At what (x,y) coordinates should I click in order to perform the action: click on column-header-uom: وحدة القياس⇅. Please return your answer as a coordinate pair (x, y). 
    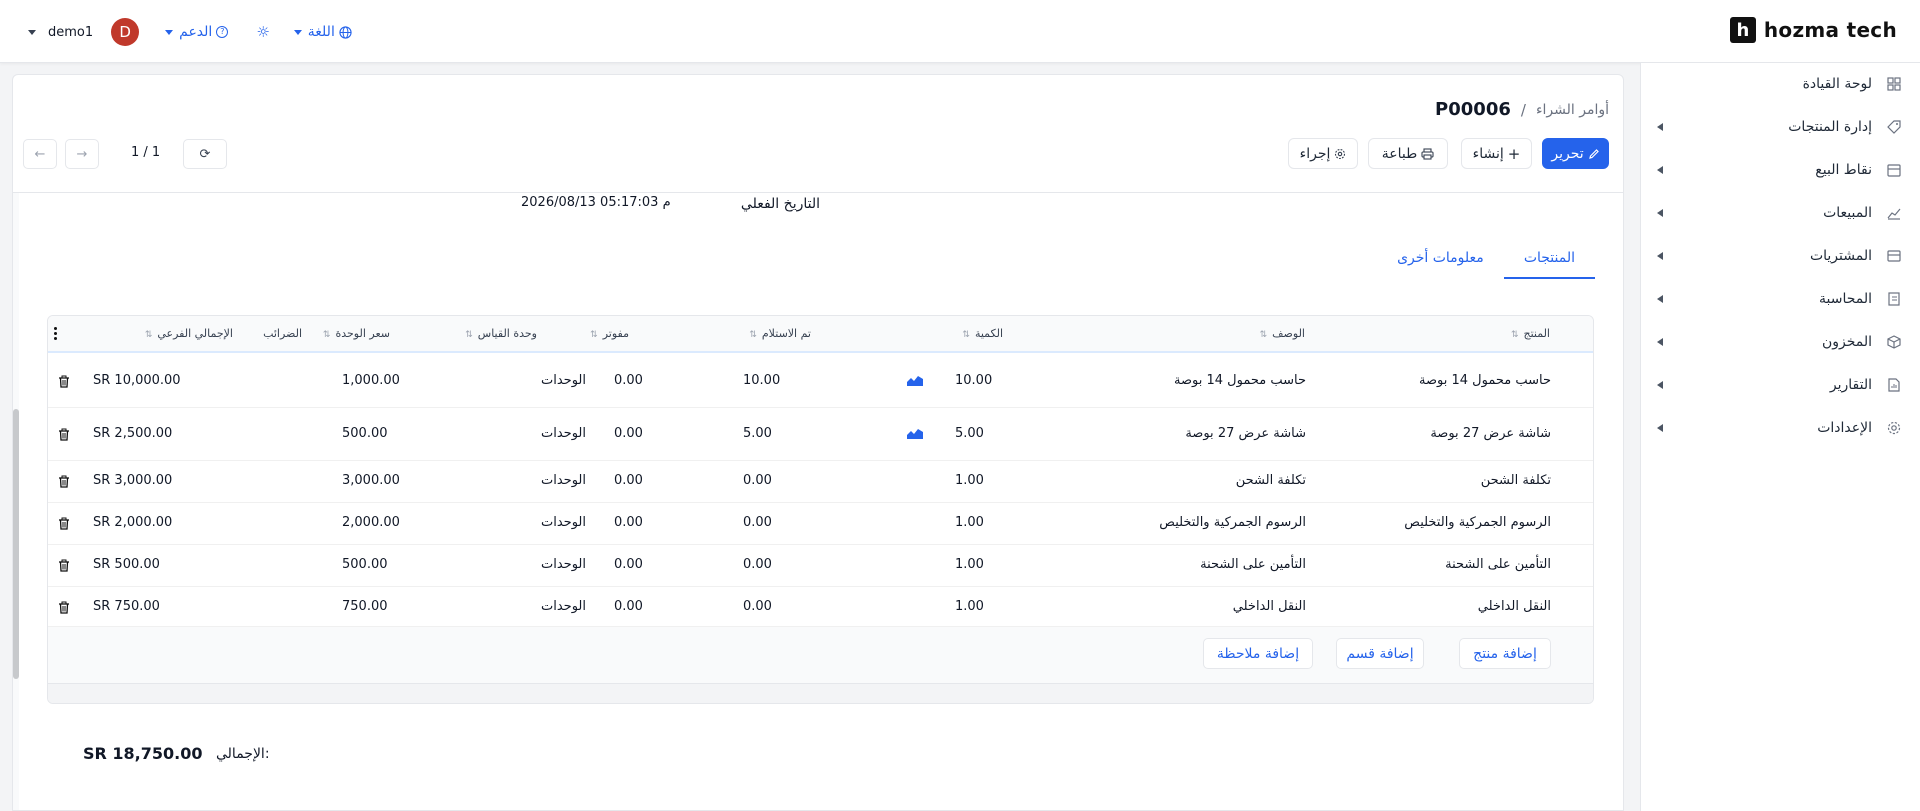
    Looking at the image, I should click on (501, 333).